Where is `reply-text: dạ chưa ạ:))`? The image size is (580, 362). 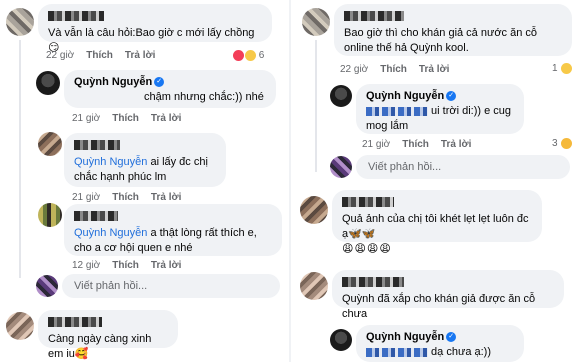
reply-text: dạ chưa ạ:)) is located at coordinates (440, 352).